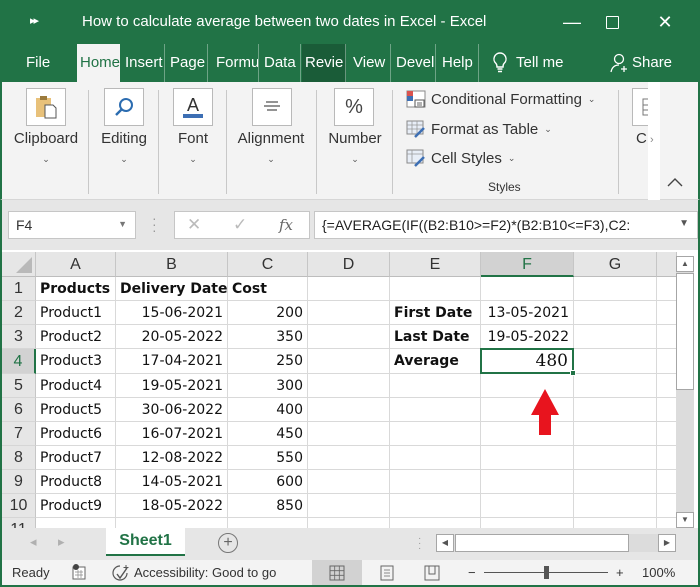 This screenshot has height=587, width=700. I want to click on drag-handle: · · ·, so click(154, 224).